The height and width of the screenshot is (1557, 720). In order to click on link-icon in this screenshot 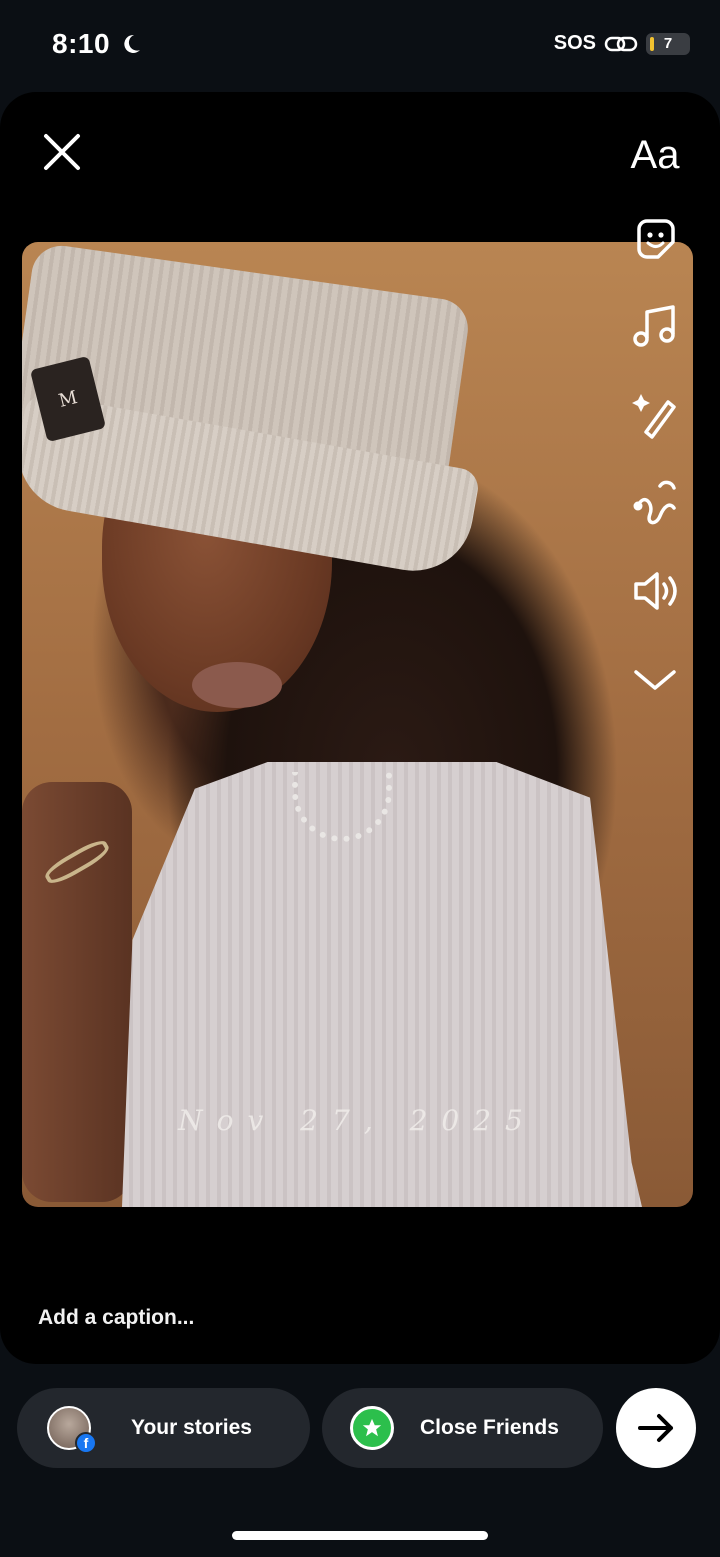, I will do `click(621, 43)`.